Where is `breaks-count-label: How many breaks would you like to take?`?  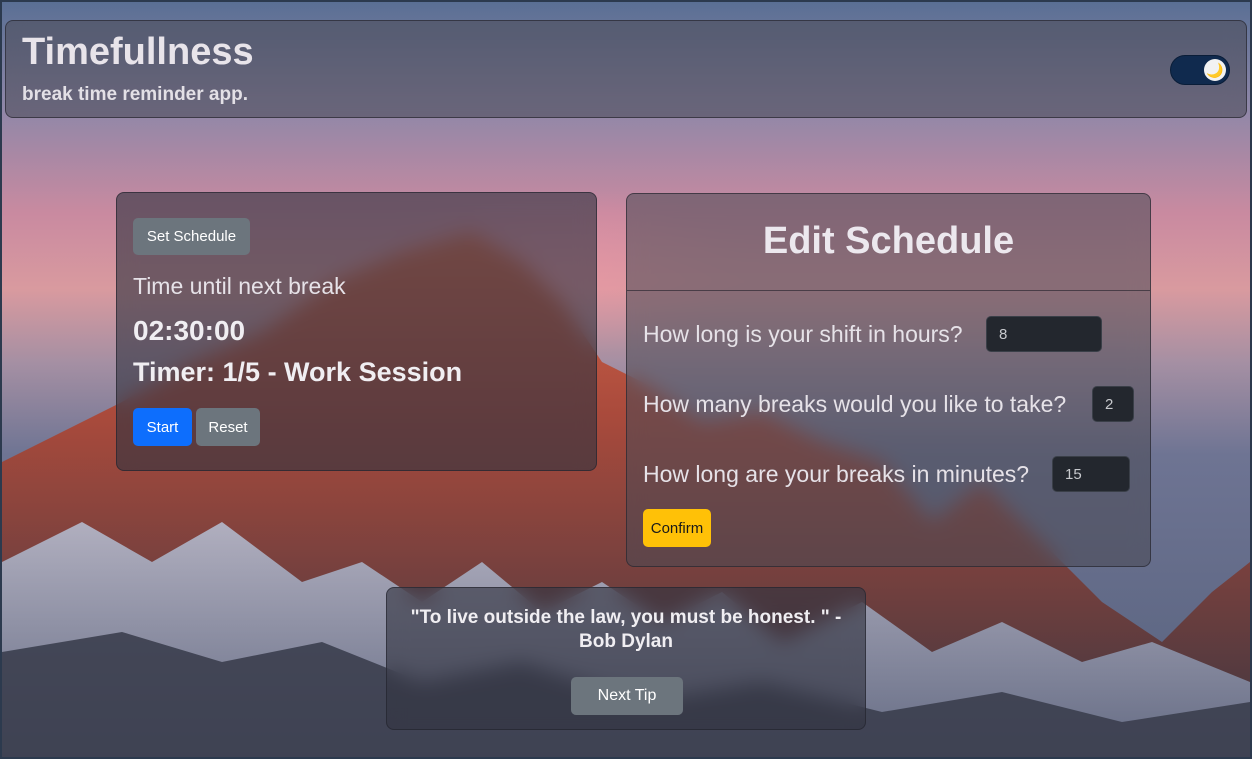 breaks-count-label: How many breaks would you like to take? is located at coordinates (855, 404).